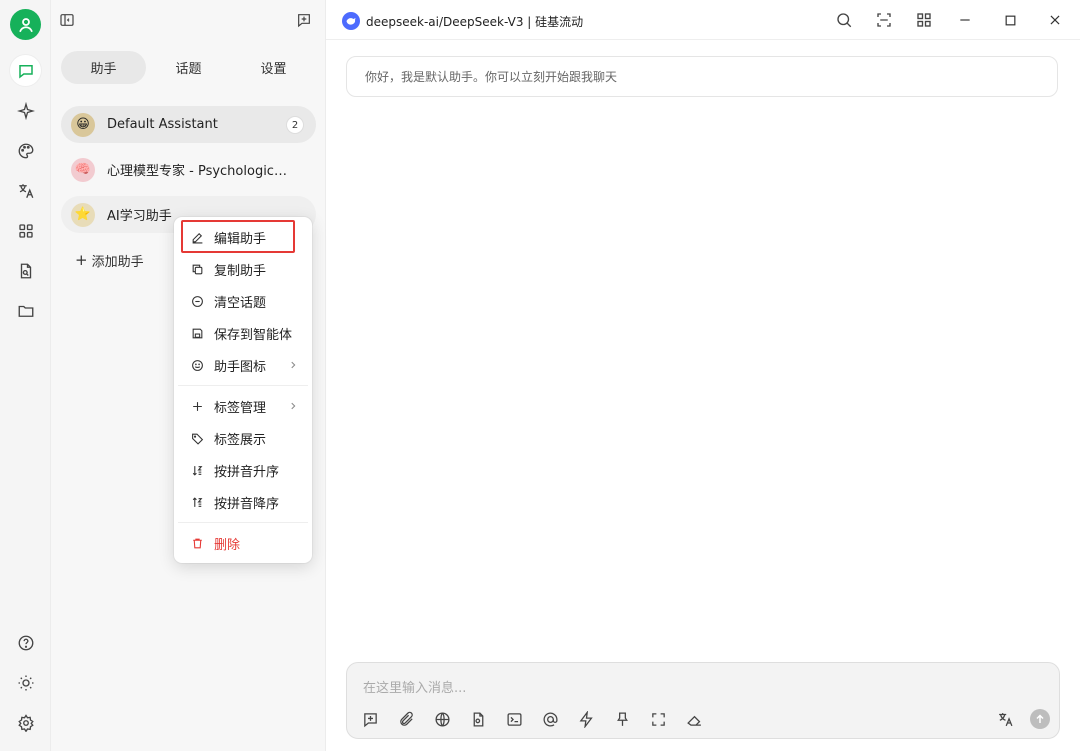 This screenshot has width=1080, height=751. I want to click on menu-item-delete: 删除, so click(243, 543).